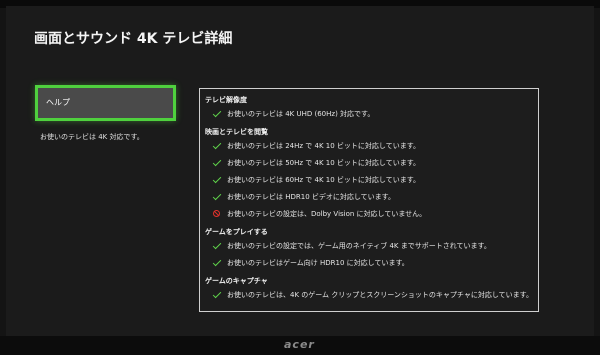 The image size is (600, 355). I want to click on list-item: お使いのテレビの設定では、ゲーム用のネイティブ 4K までサポートされています。, so click(371, 245).